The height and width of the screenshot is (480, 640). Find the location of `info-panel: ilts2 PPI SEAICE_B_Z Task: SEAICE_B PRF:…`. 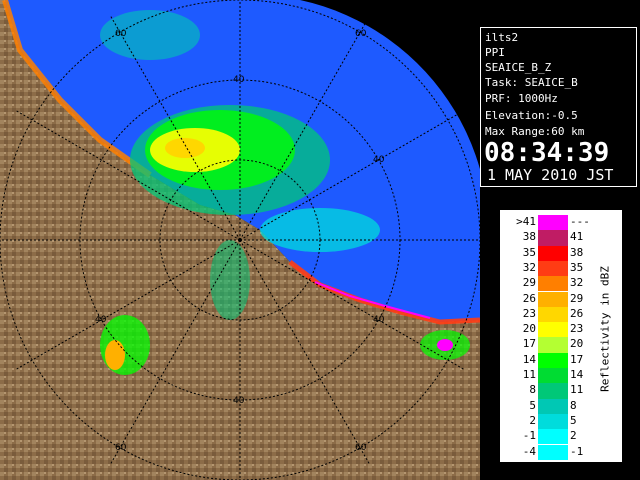

info-panel: ilts2 PPI SEAICE_B_Z Task: SEAICE_B PRF:… is located at coordinates (558, 107).